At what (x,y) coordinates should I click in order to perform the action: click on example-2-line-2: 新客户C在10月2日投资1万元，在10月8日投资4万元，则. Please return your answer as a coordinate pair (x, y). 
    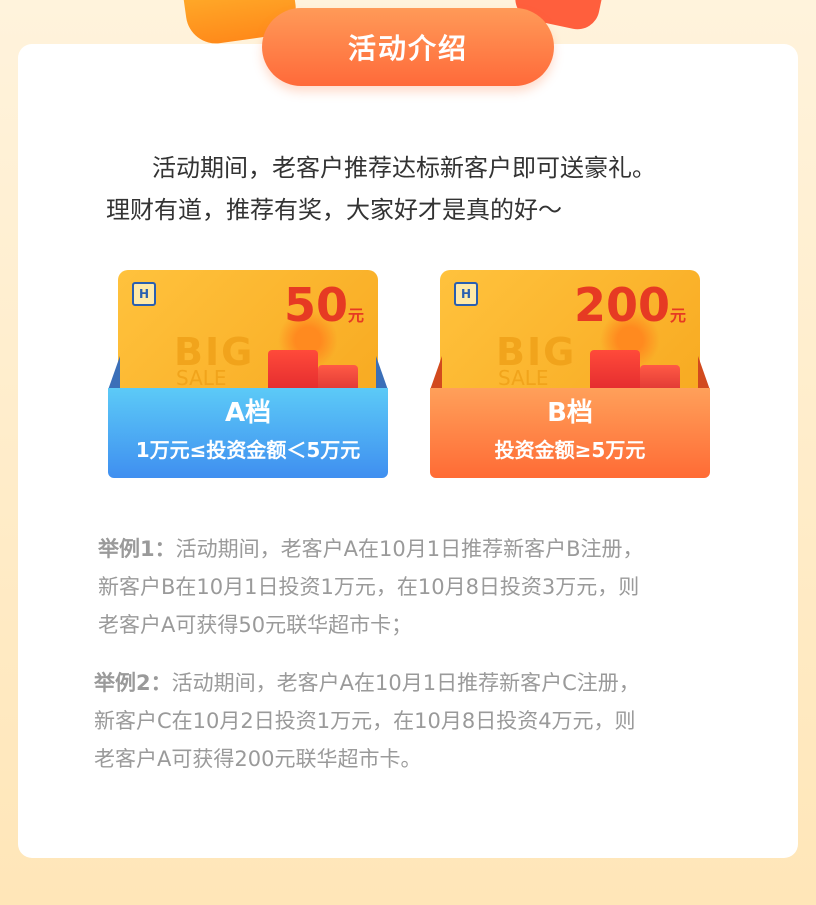
    Looking at the image, I should click on (365, 721).